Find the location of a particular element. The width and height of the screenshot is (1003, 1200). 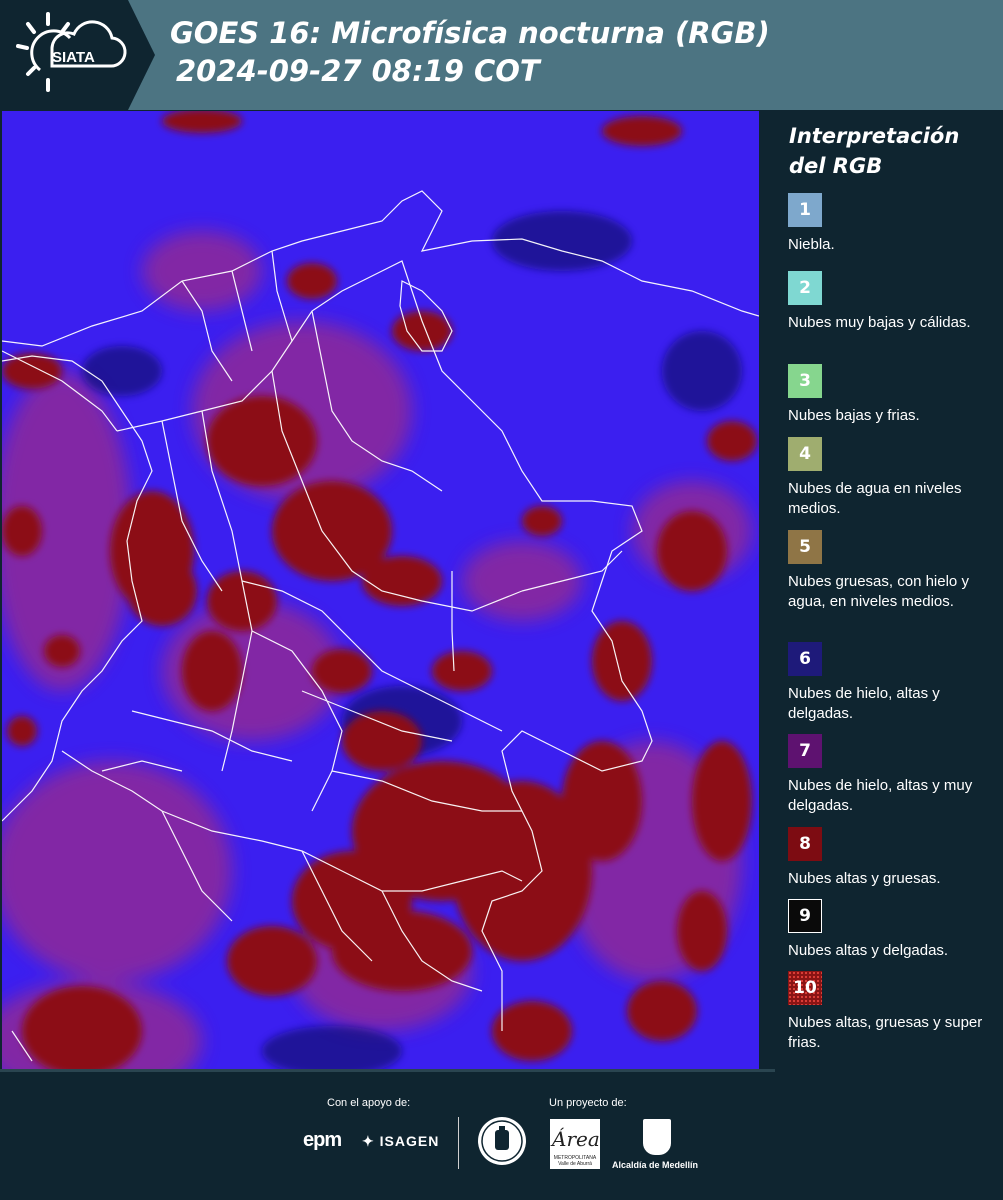

legend-swatch: 1 is located at coordinates (805, 210).